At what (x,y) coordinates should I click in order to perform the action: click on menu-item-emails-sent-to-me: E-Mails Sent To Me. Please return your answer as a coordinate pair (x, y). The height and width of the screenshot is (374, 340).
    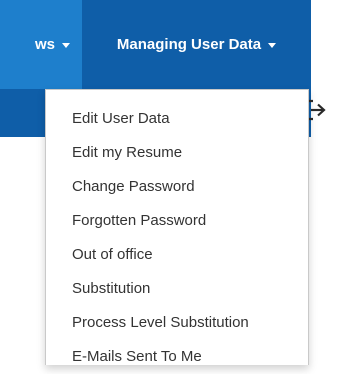
    Looking at the image, I should click on (177, 357).